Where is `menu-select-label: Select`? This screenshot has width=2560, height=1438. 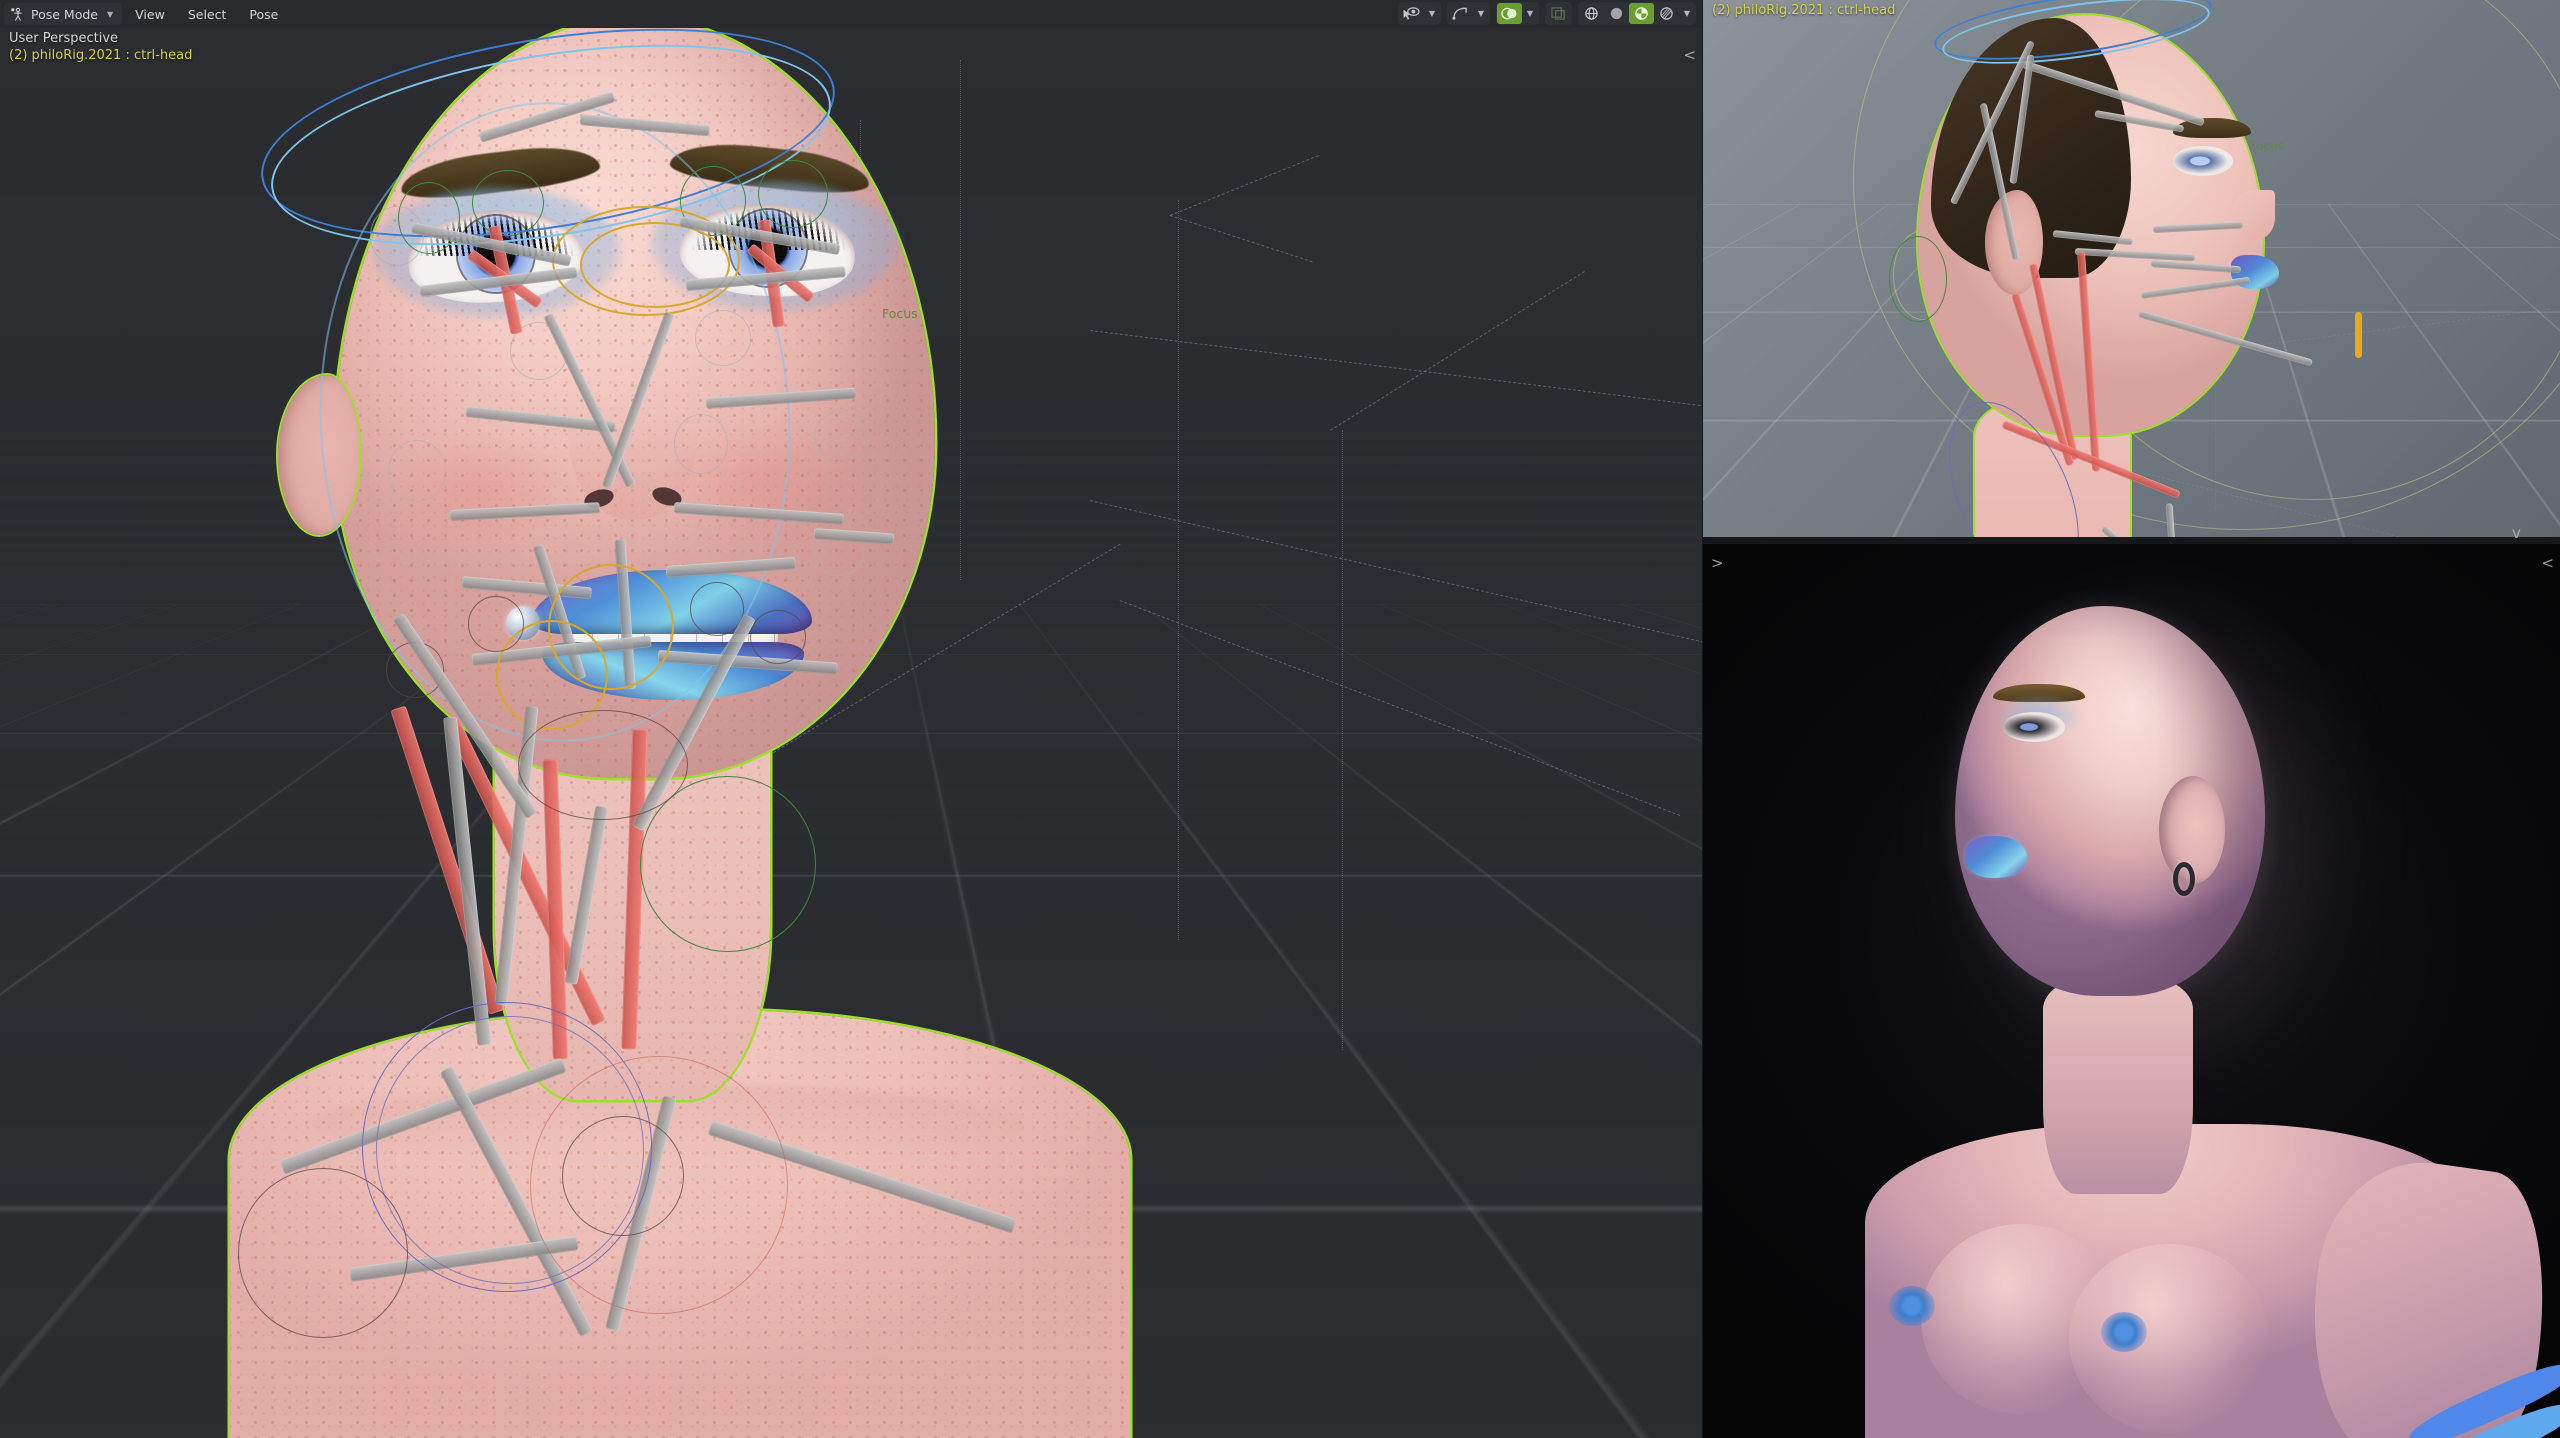 menu-select-label: Select is located at coordinates (207, 14).